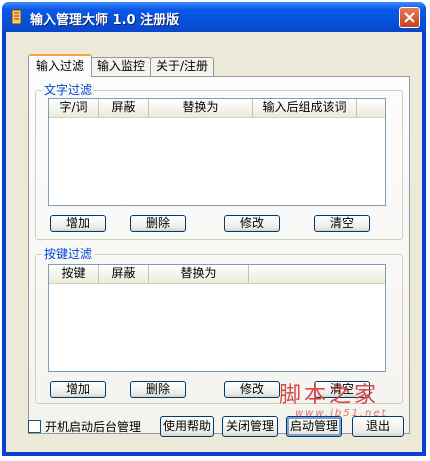  What do you see at coordinates (342, 223) in the screenshot?
I see `text-clear-button: 清空` at bounding box center [342, 223].